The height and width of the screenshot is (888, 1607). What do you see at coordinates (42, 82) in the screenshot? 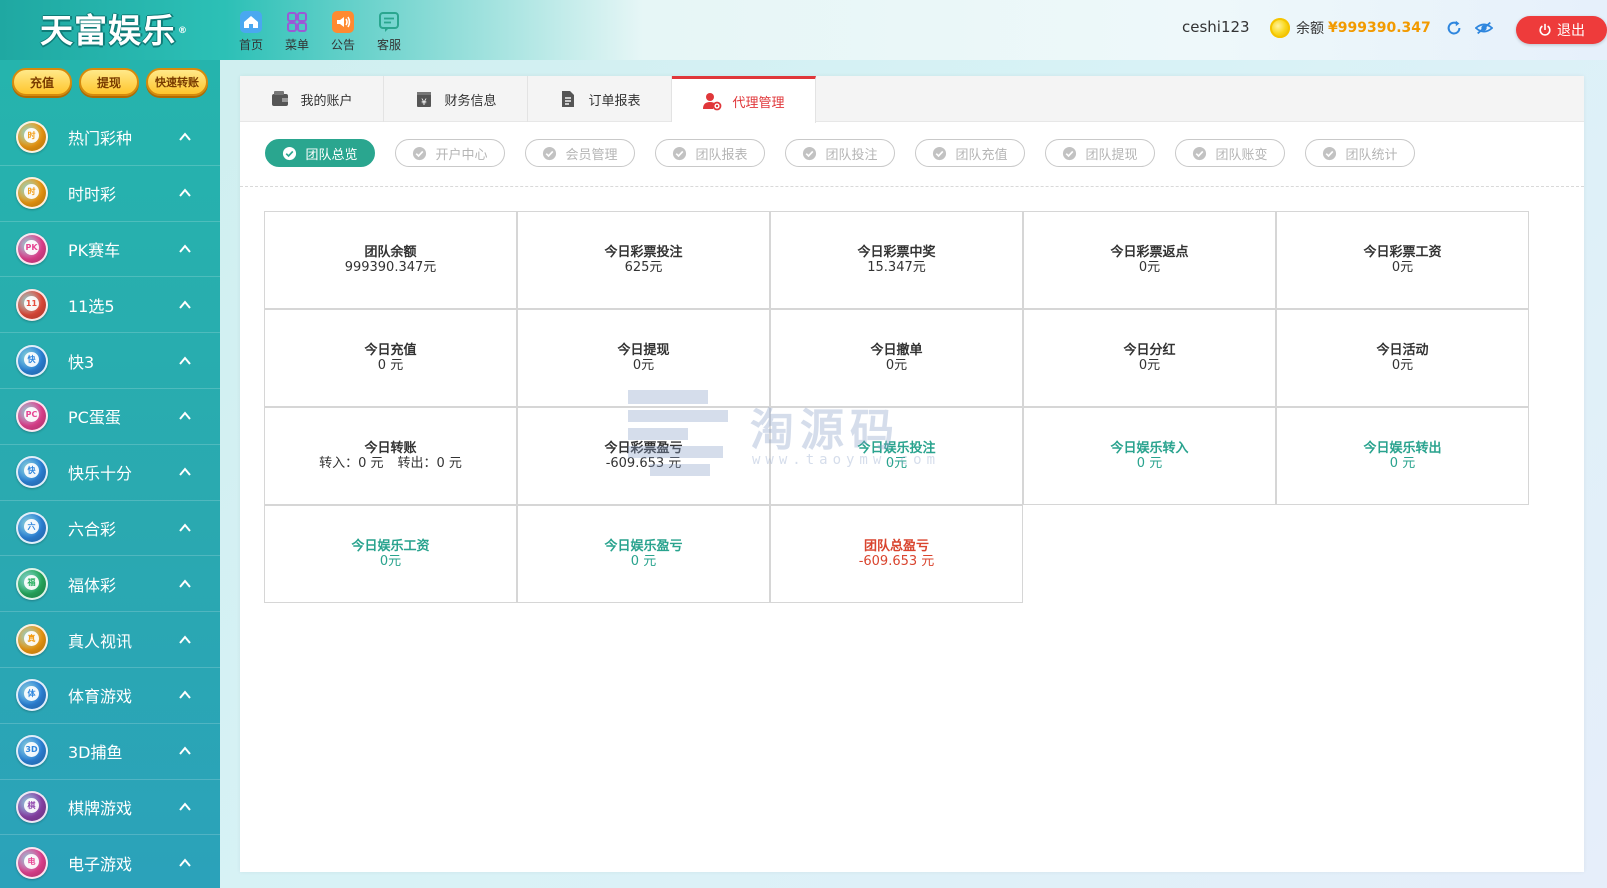
I see `deposit-button: 充值` at bounding box center [42, 82].